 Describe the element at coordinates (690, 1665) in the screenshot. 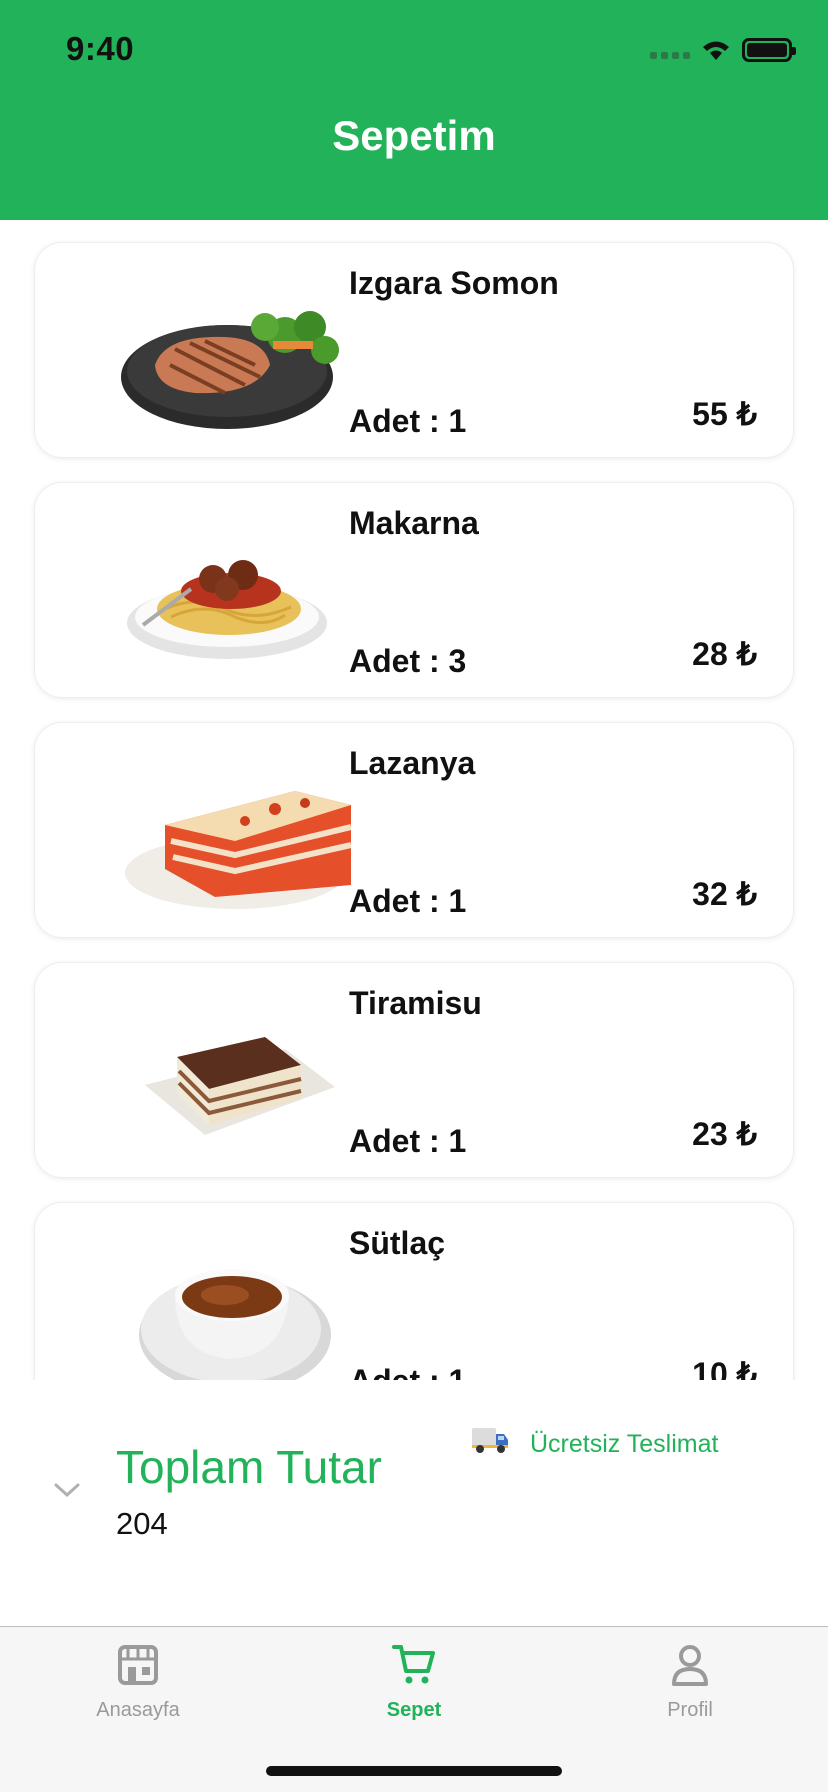

I see `user-icon` at that location.